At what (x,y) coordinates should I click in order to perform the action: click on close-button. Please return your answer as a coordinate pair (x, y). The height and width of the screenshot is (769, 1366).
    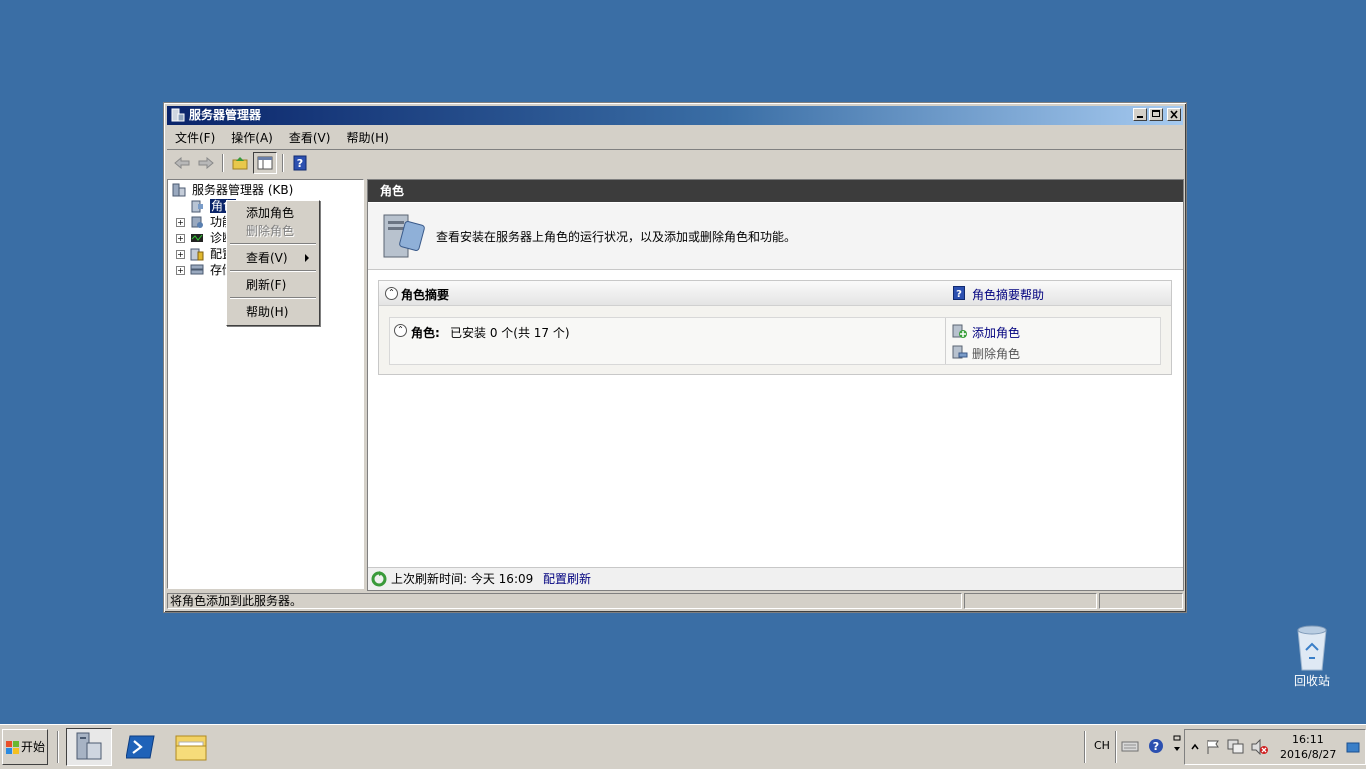
    Looking at the image, I should click on (1174, 114).